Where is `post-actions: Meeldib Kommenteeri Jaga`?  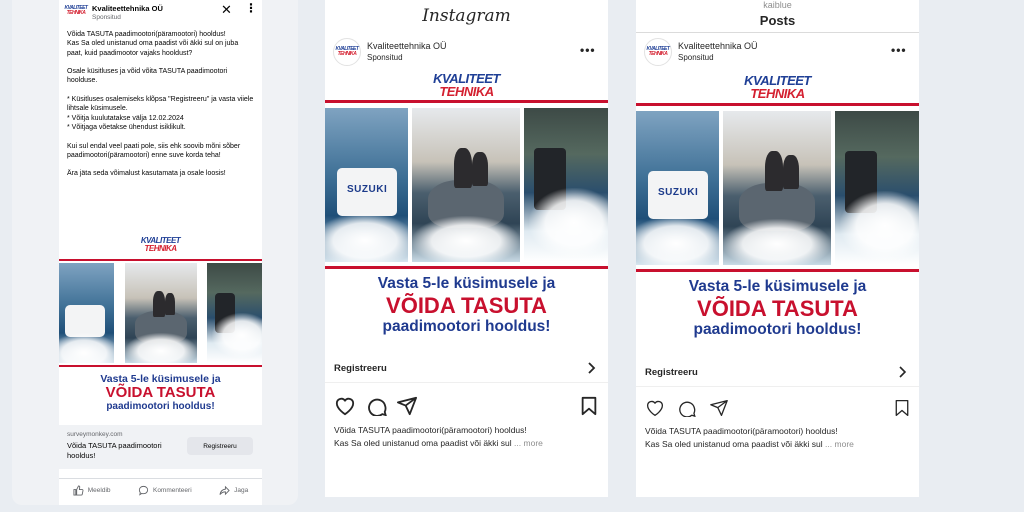 post-actions: Meeldib Kommenteeri Jaga is located at coordinates (160, 490).